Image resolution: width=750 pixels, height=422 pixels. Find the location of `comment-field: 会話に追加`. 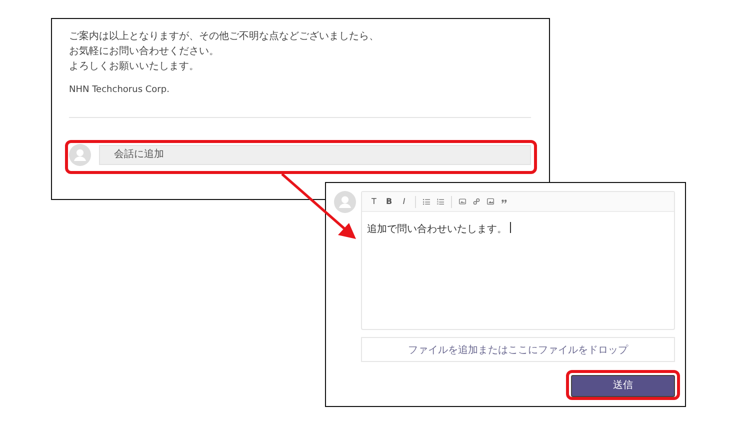

comment-field: 会話に追加 is located at coordinates (315, 155).